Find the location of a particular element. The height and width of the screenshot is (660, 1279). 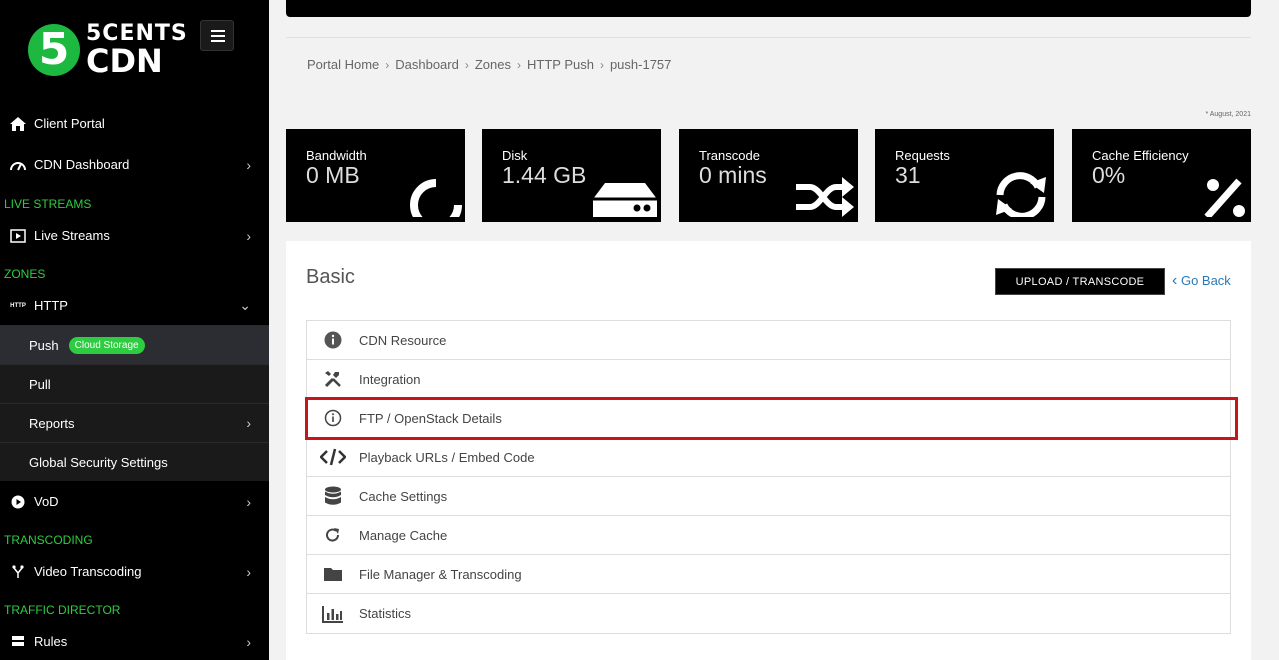

breadcrumb-item: Dashboard is located at coordinates (427, 64).